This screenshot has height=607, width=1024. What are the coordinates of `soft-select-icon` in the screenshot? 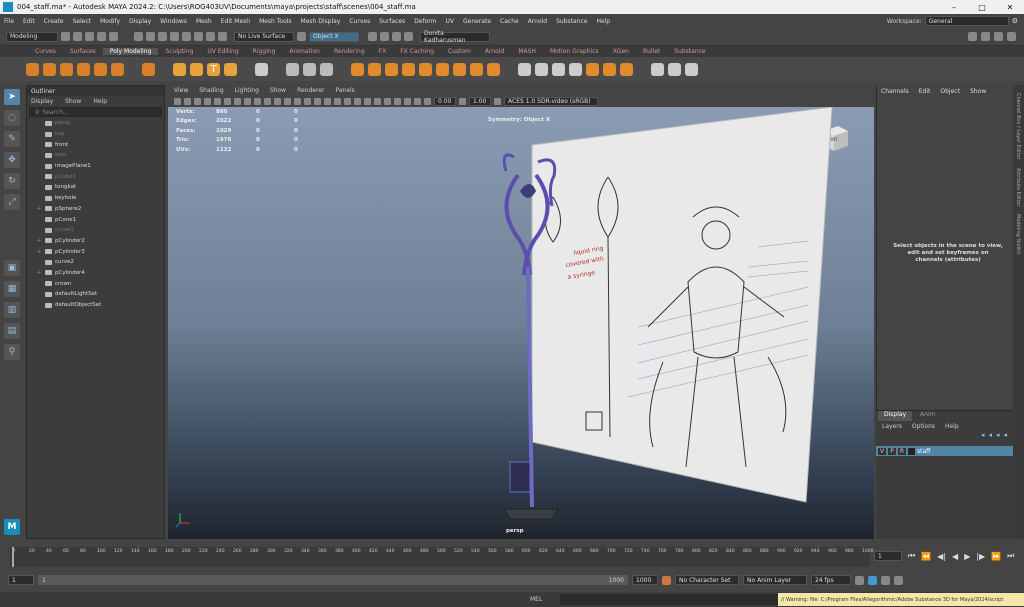 It's located at (691, 69).